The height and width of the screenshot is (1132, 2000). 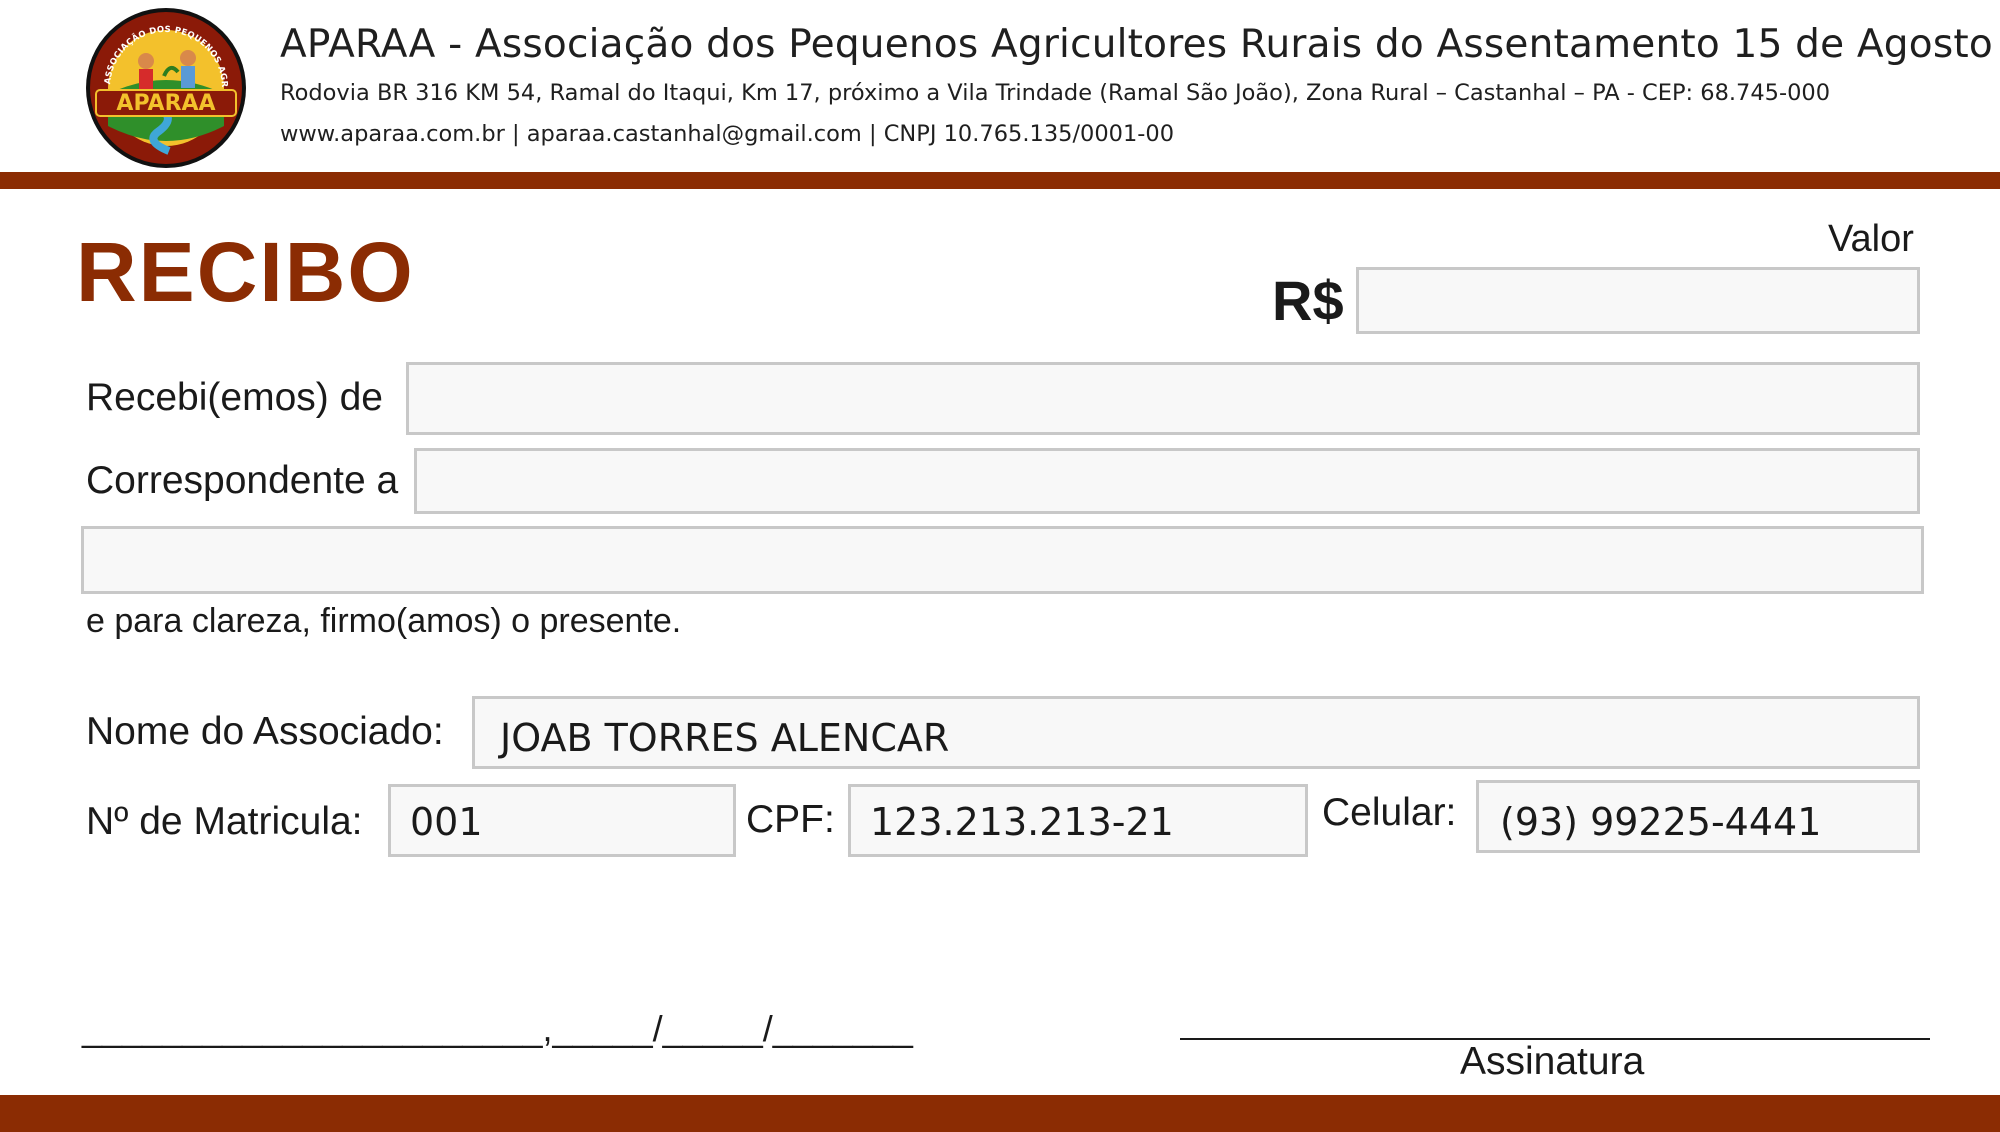 What do you see at coordinates (446, 822) in the screenshot?
I see `registration-value: 001` at bounding box center [446, 822].